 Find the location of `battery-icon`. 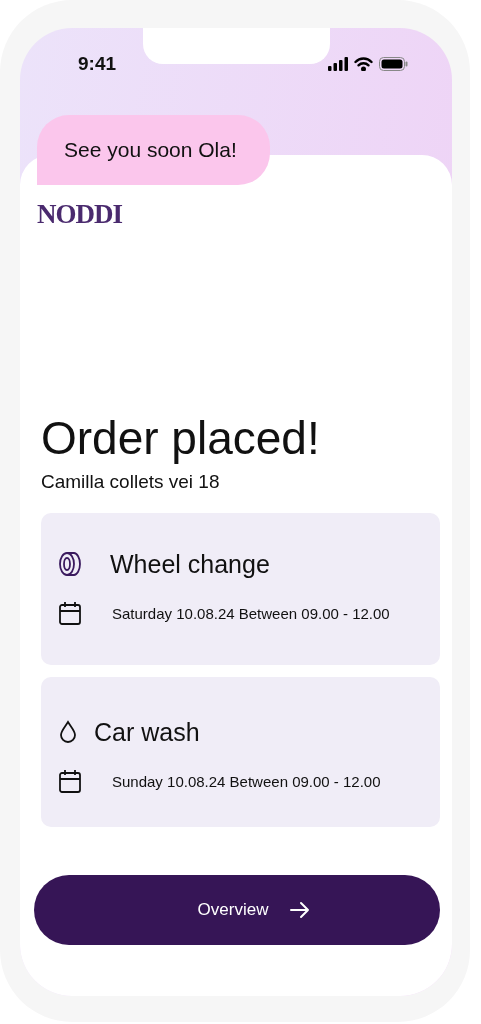

battery-icon is located at coordinates (393, 64).